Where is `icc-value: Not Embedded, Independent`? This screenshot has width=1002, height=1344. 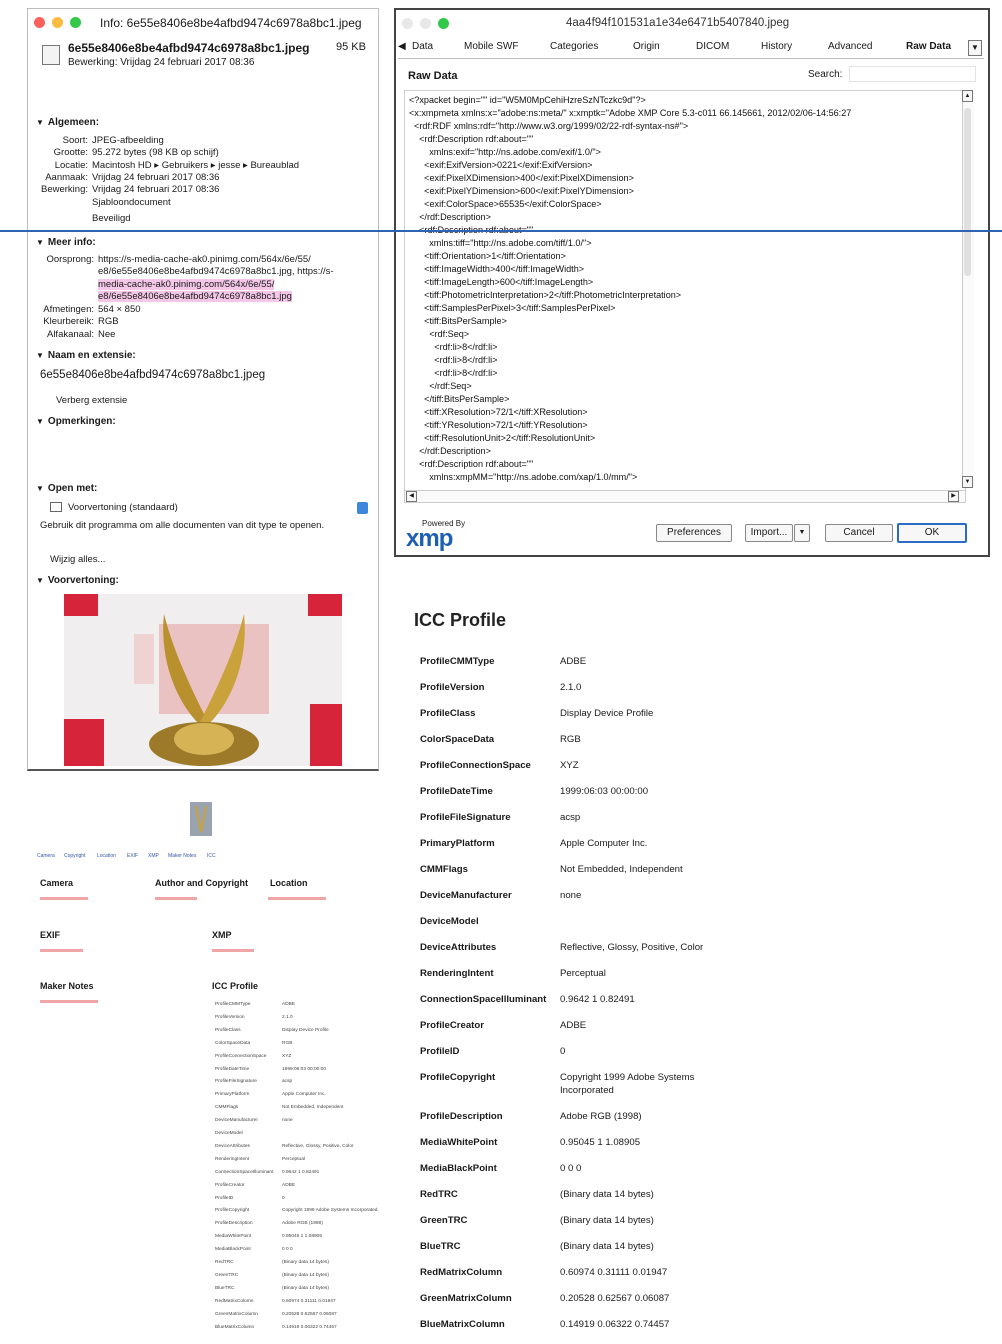
icc-value: Not Embedded, Independent is located at coordinates (621, 869).